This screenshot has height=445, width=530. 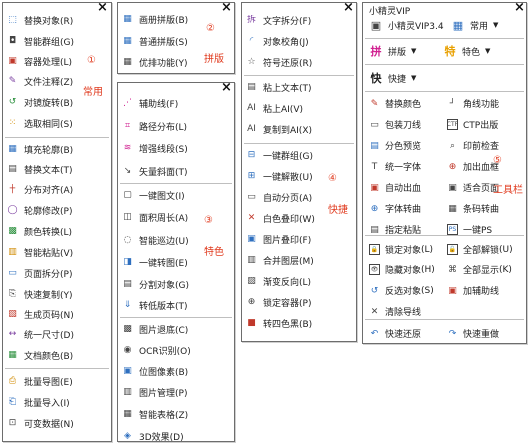 What do you see at coordinates (395, 208) in the screenshot?
I see `toolbar-button: ⊕ 字体转曲` at bounding box center [395, 208].